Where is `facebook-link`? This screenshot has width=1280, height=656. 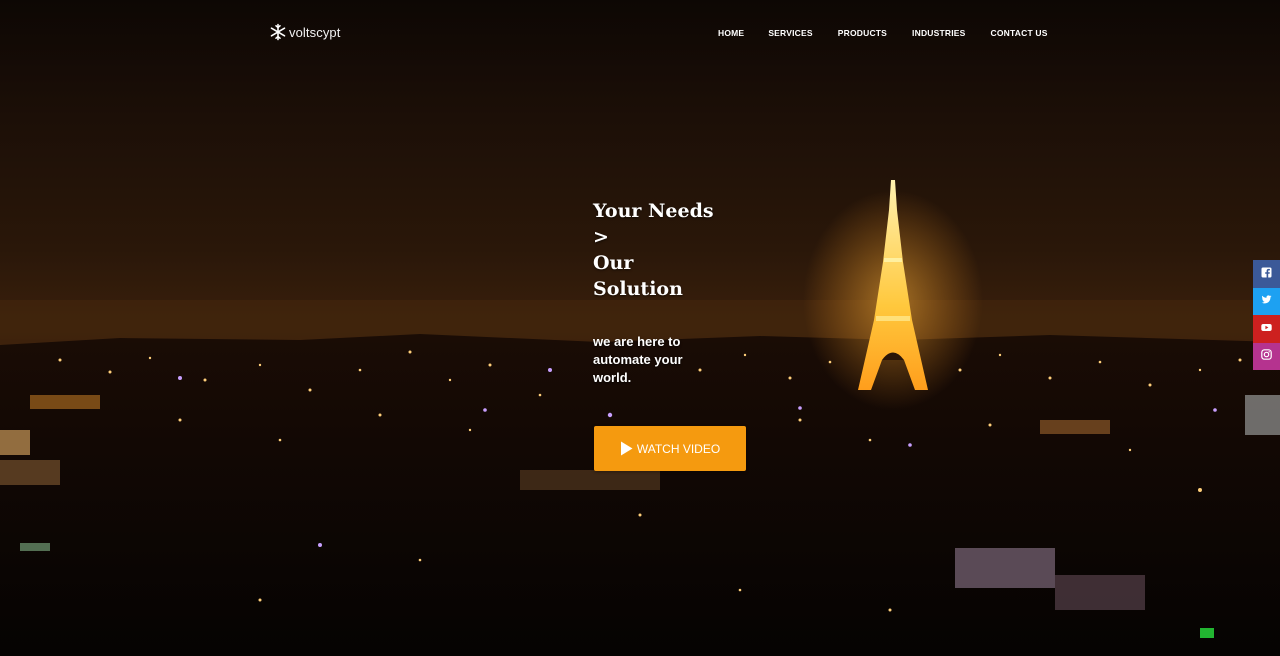 facebook-link is located at coordinates (1266, 274).